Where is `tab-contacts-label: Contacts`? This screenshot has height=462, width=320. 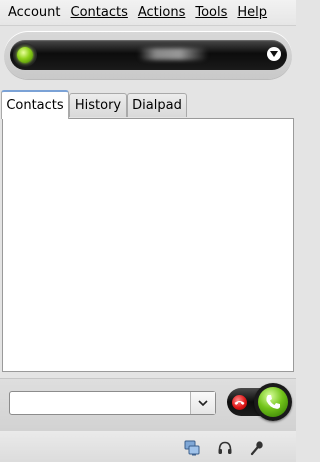 tab-contacts-label: Contacts is located at coordinates (35, 105).